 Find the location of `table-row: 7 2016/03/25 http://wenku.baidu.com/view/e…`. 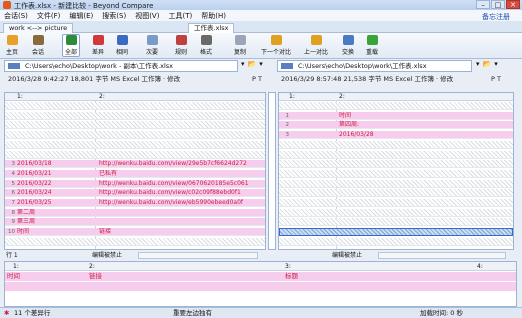

table-row: 7 2016/03/25 http://wenku.baidu.com/view/e… is located at coordinates (135, 203).